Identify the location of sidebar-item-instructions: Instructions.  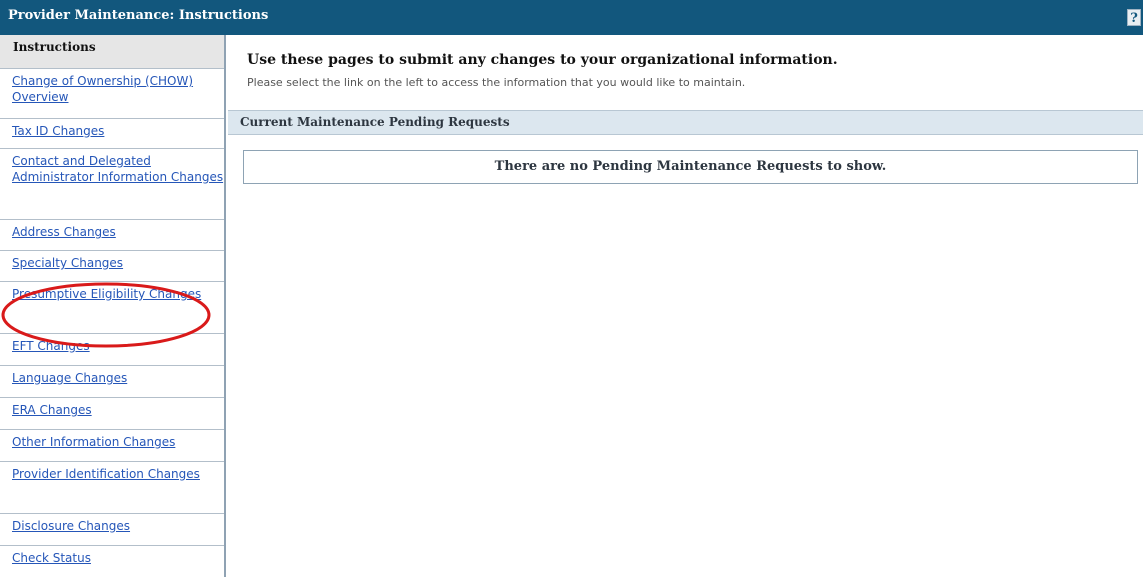
(112, 52).